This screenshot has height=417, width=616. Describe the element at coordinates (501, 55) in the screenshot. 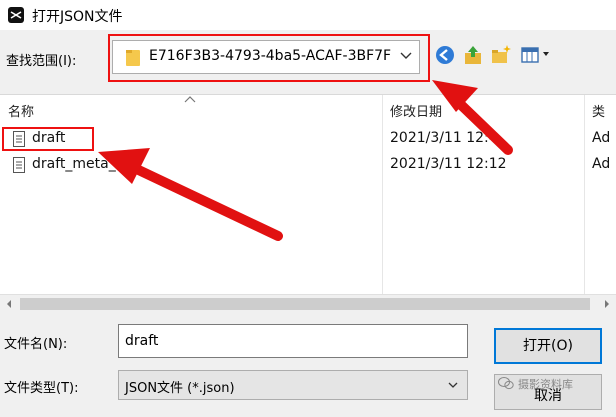

I see `new-folder-icon` at that location.